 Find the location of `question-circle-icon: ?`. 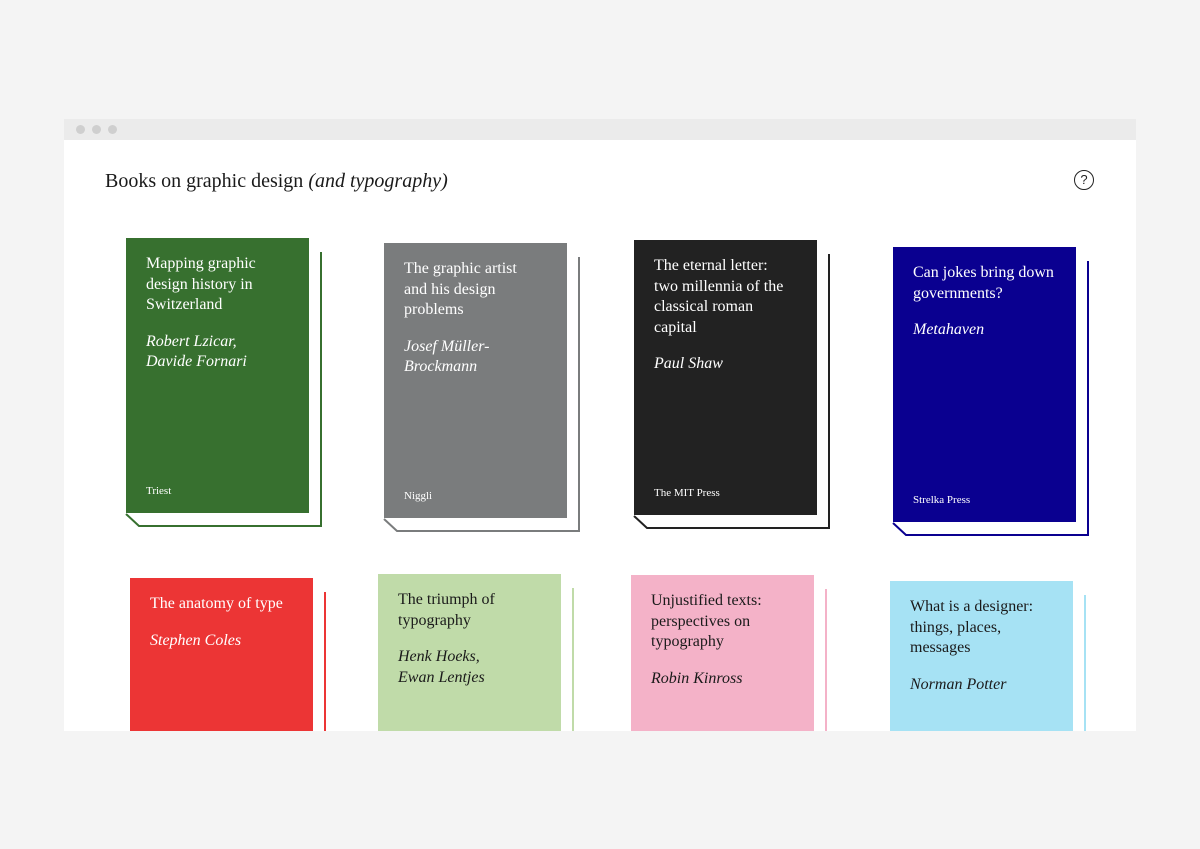

question-circle-icon: ? is located at coordinates (1084, 179).